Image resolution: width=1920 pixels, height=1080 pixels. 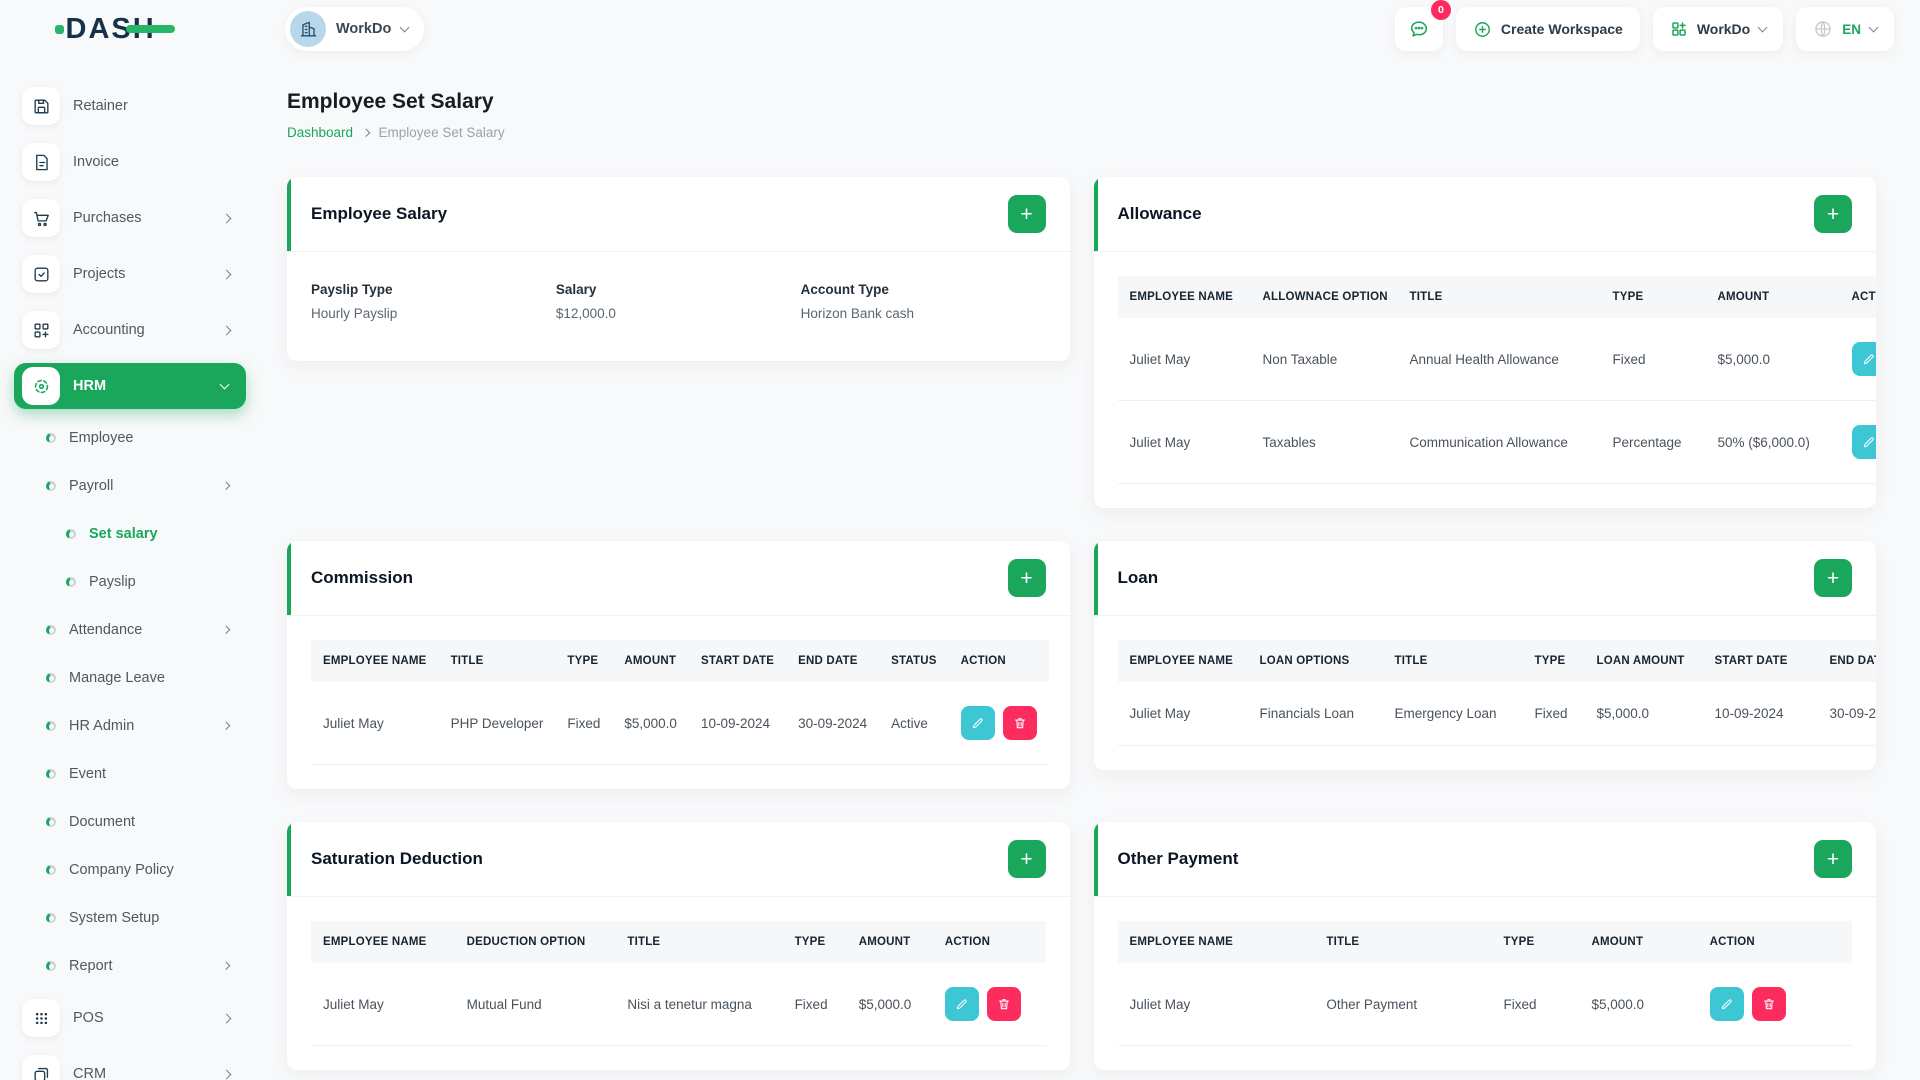 I want to click on grid-plus-icon, so click(x=41, y=330).